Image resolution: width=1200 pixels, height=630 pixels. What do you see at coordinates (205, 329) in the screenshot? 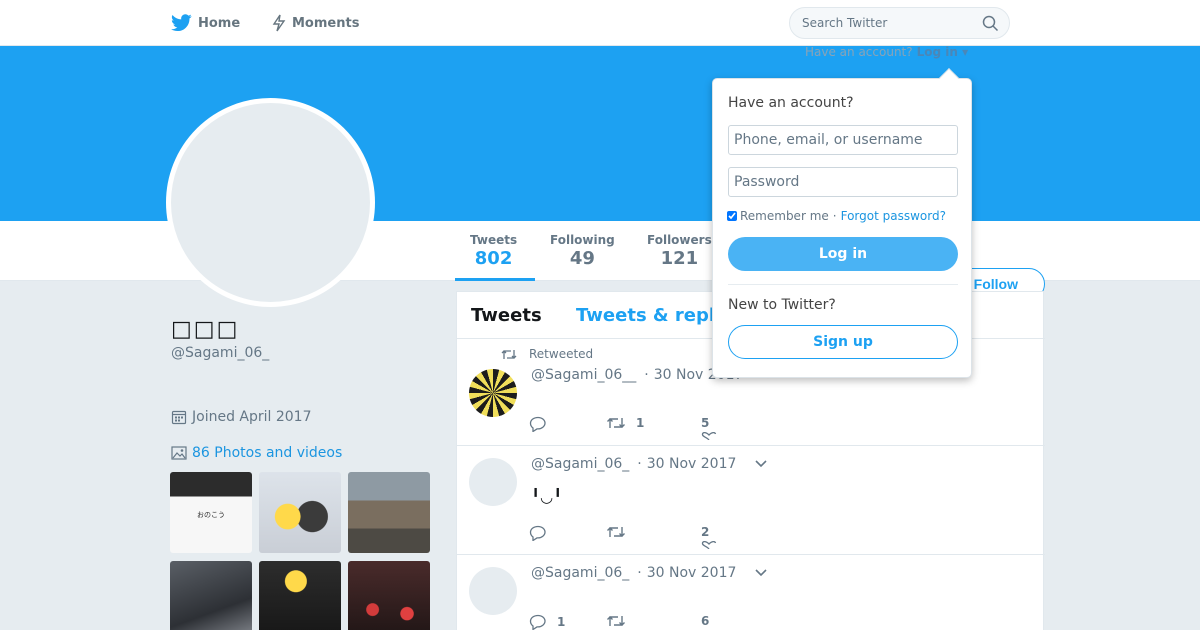
I see `profile-name: □□□` at bounding box center [205, 329].